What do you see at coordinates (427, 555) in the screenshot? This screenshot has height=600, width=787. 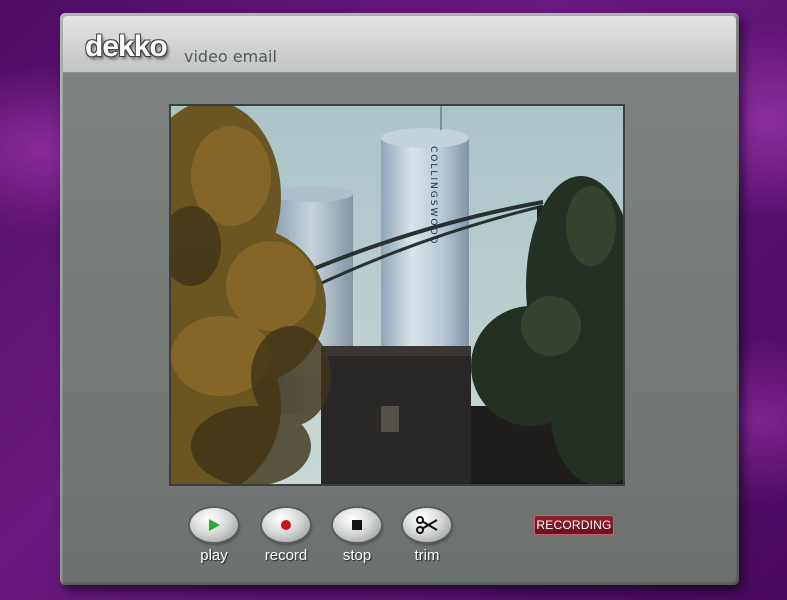 I see `trim-label: trim` at bounding box center [427, 555].